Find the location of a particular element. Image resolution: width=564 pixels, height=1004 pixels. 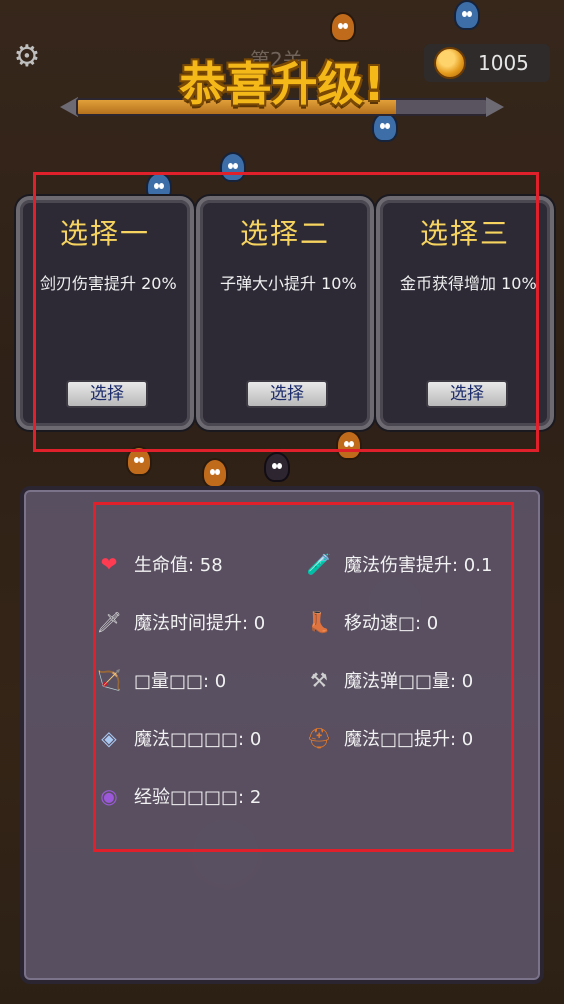

level-up-title: 恭喜升级! is located at coordinates (282, 84).